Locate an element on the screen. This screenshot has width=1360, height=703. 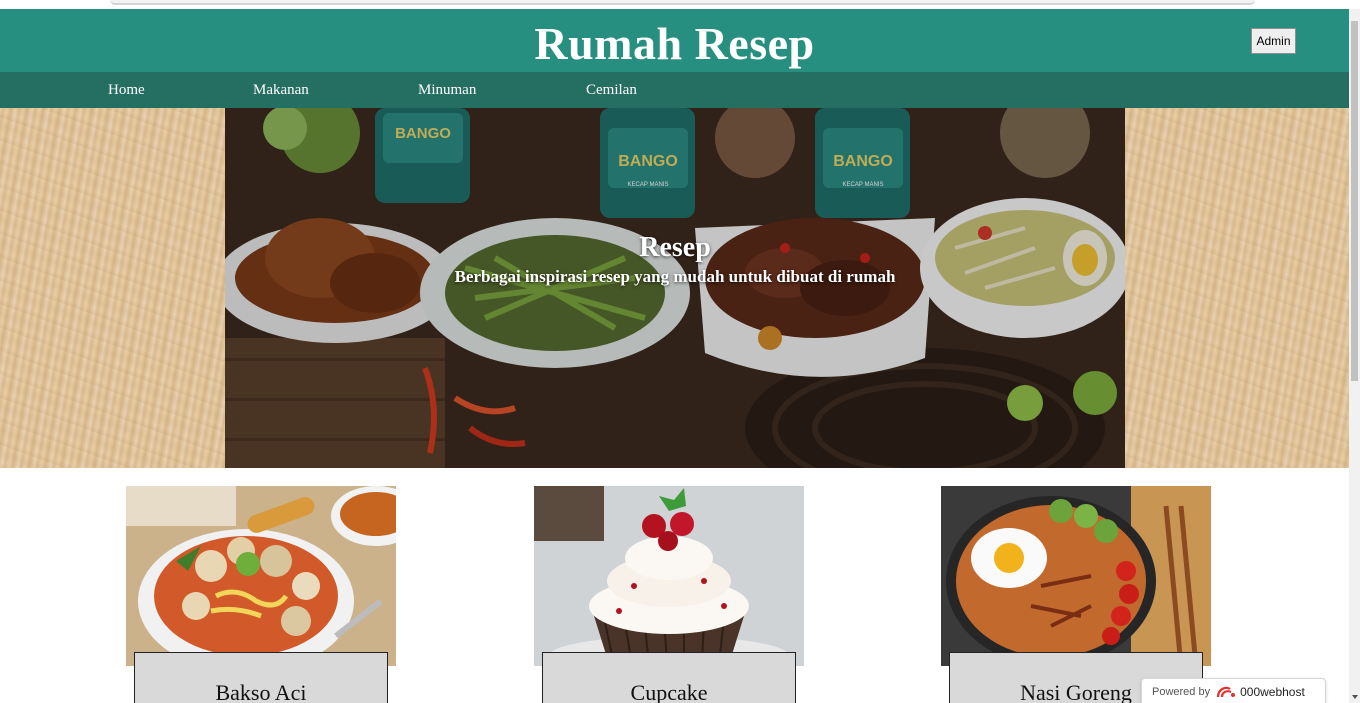
page-scrollbar is located at coordinates (1354, 356).